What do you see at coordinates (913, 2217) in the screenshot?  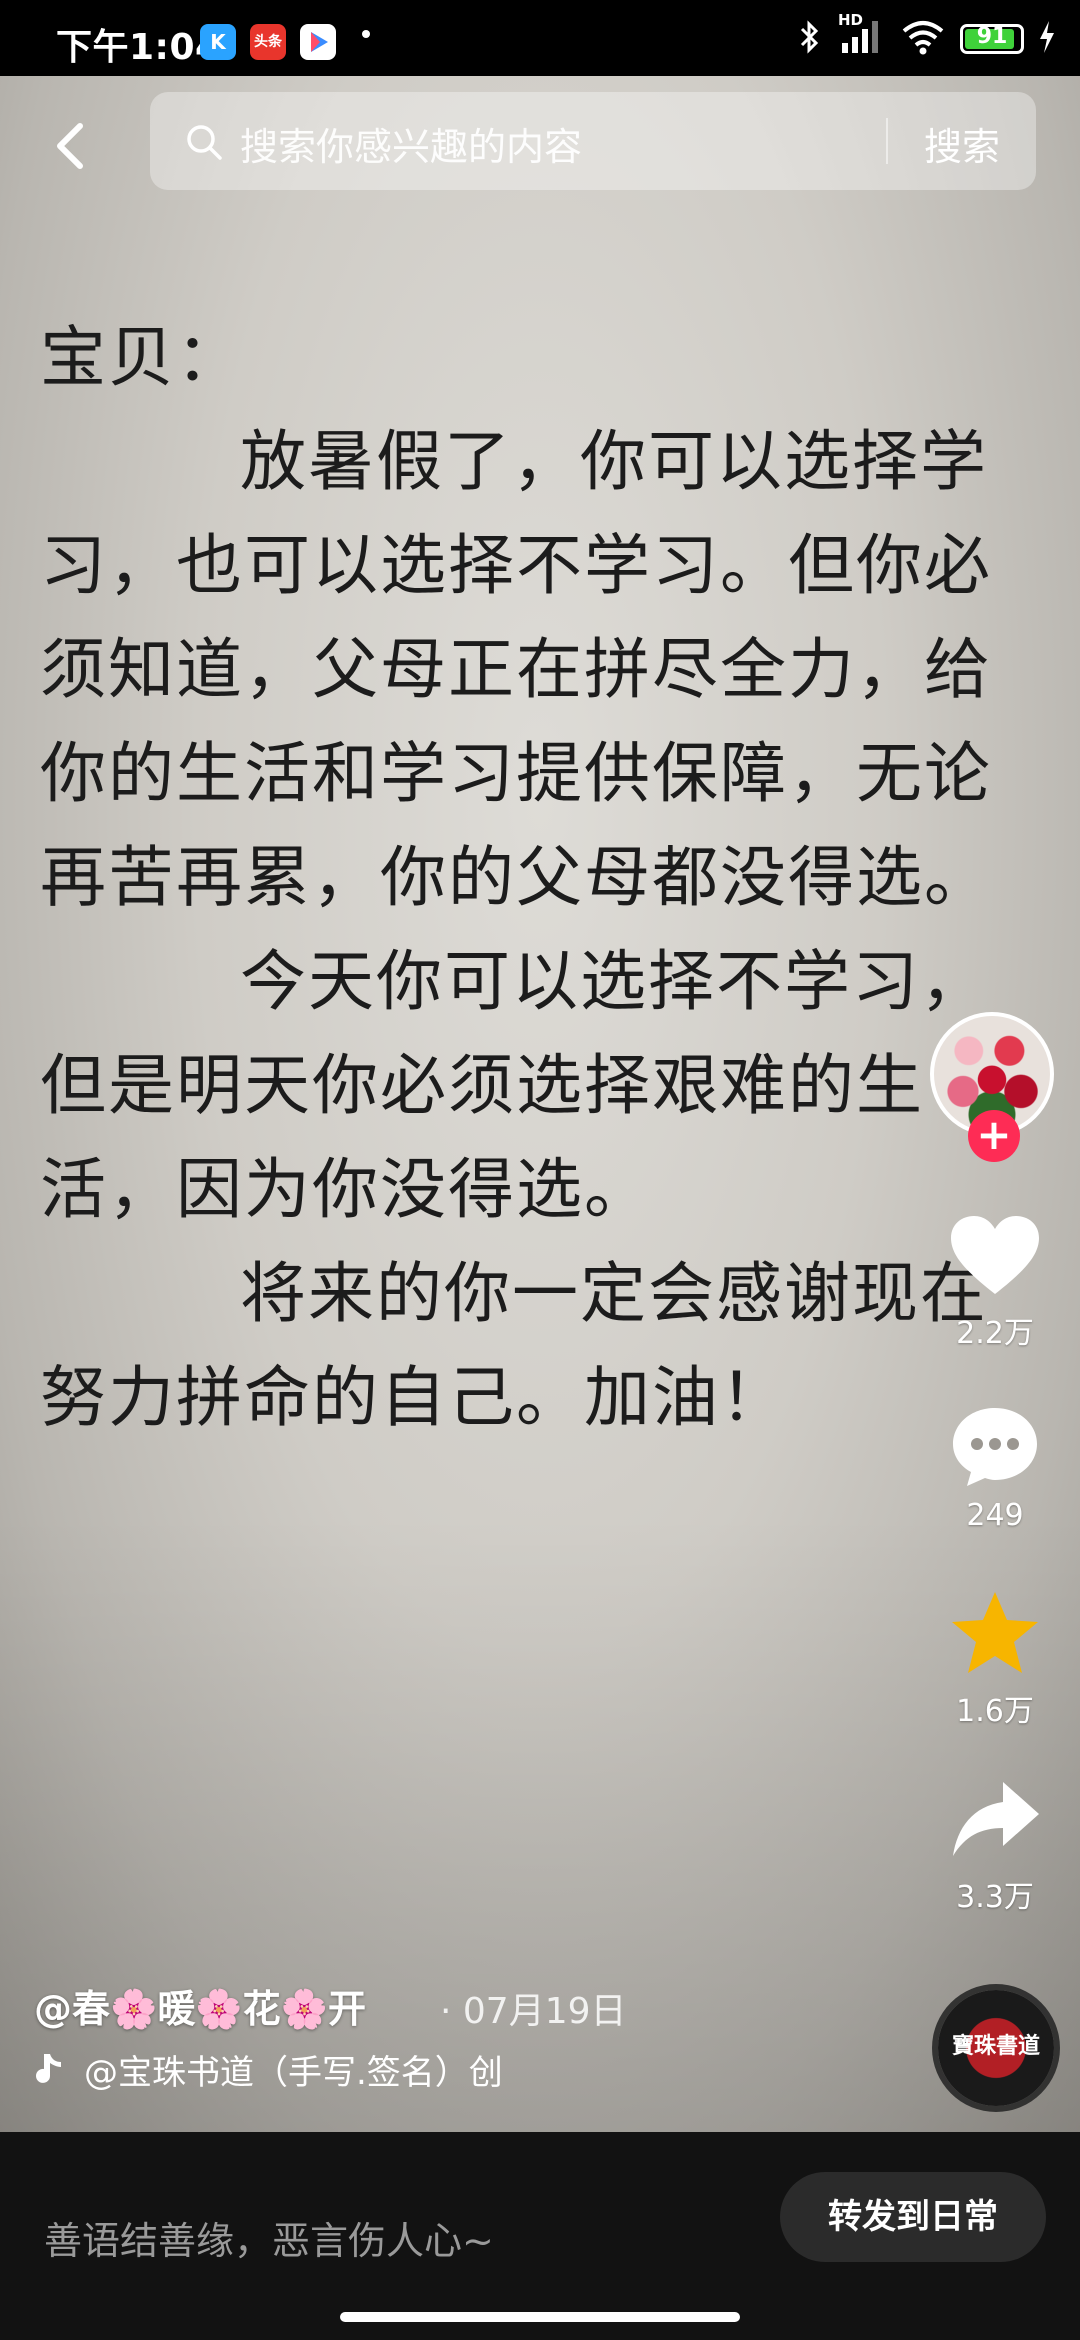 I see `repost-to-daily-button: 转发到日常` at bounding box center [913, 2217].